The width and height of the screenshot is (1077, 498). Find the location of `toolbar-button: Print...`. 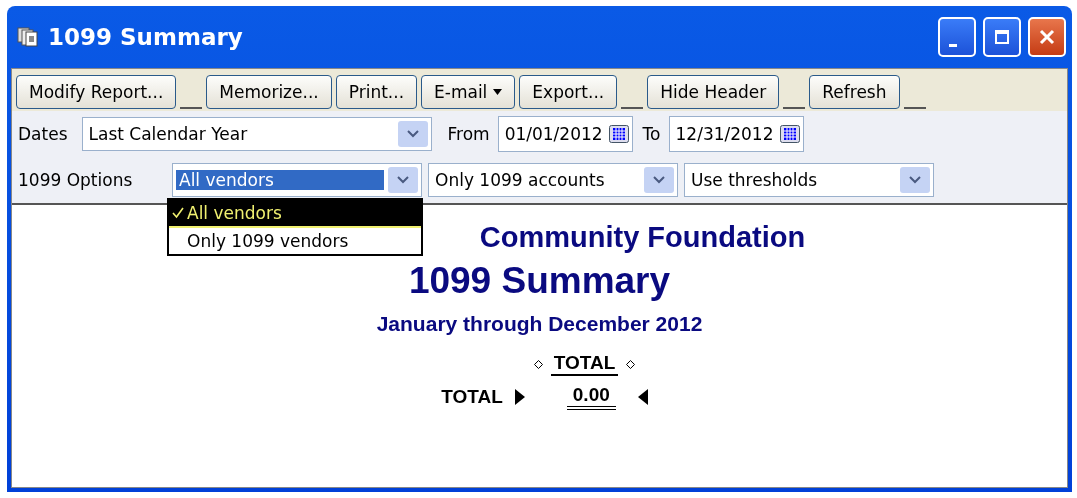

toolbar-button: Print... is located at coordinates (376, 92).